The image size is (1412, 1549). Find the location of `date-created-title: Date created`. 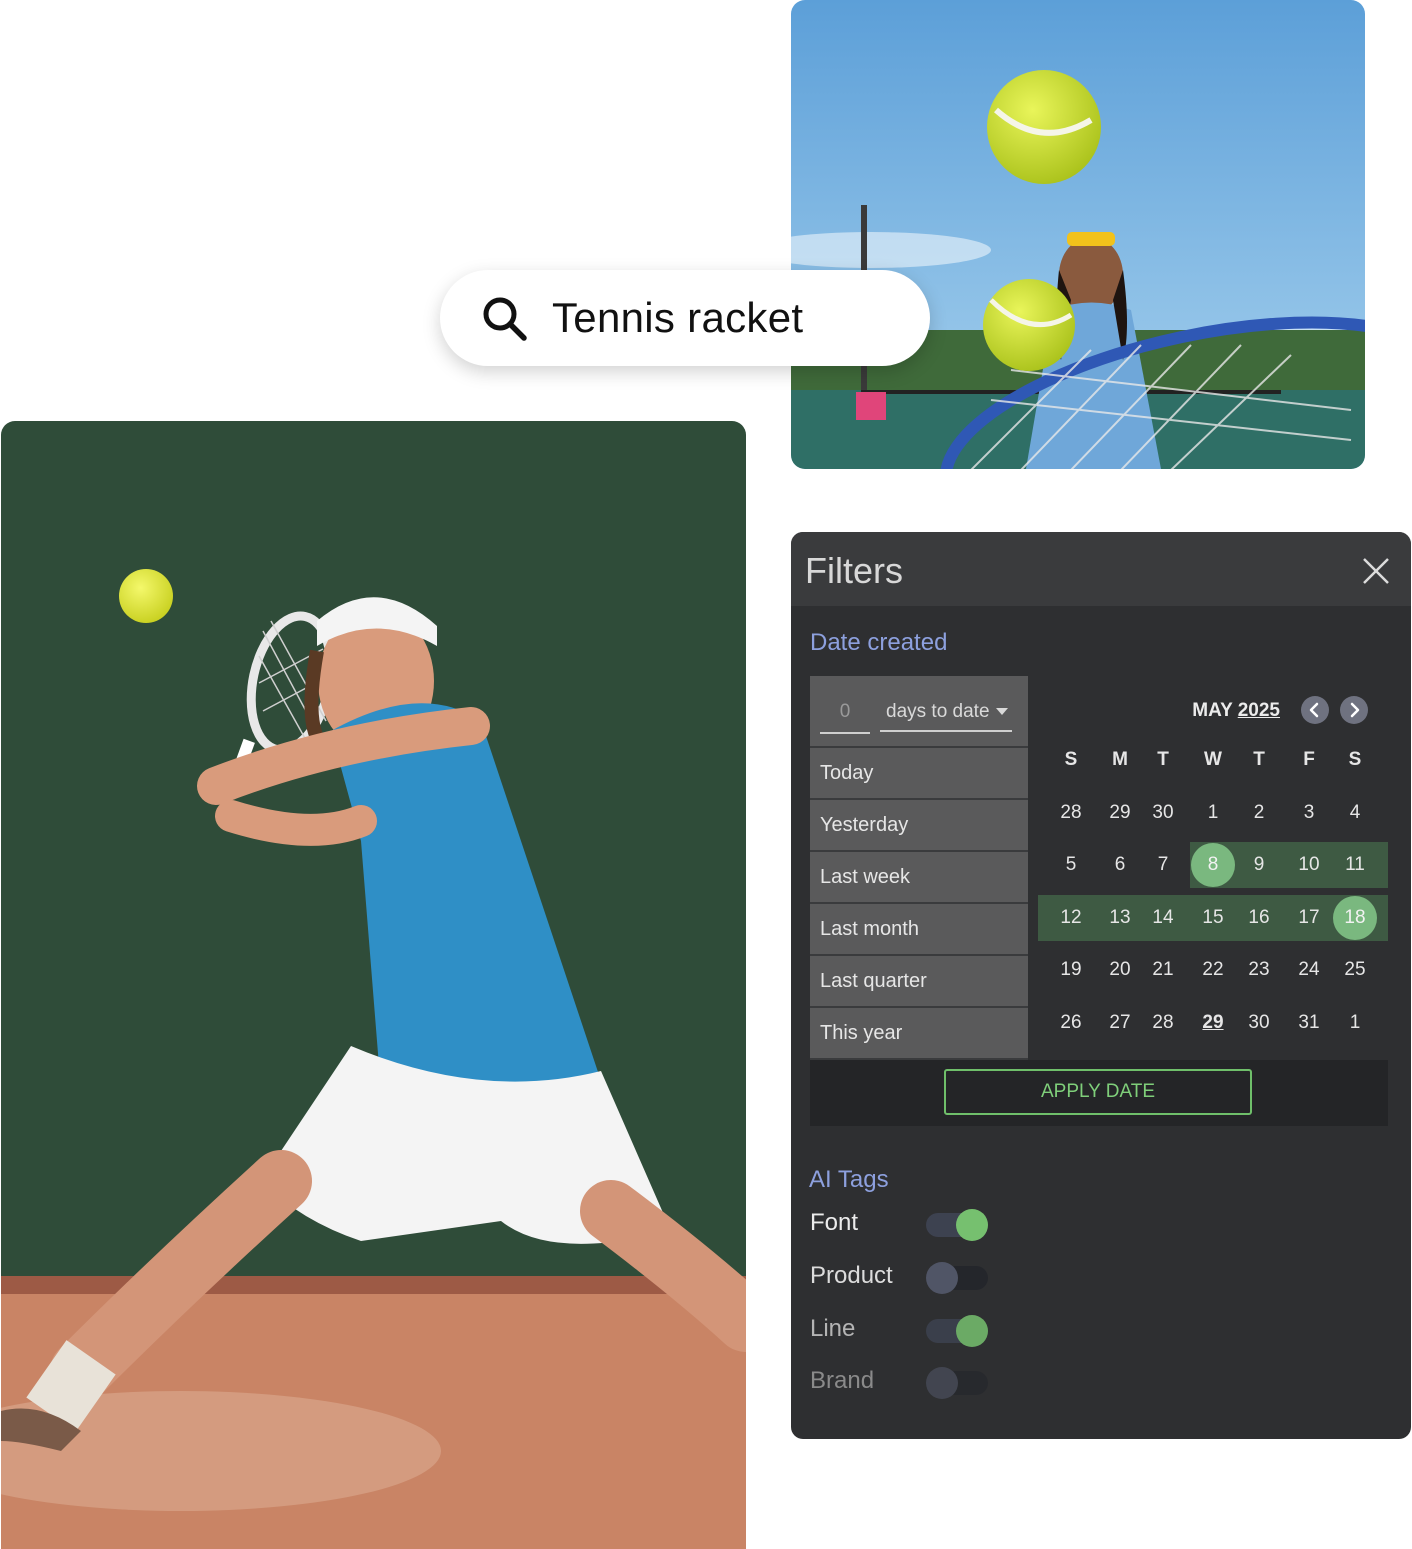

date-created-title: Date created is located at coordinates (879, 642).